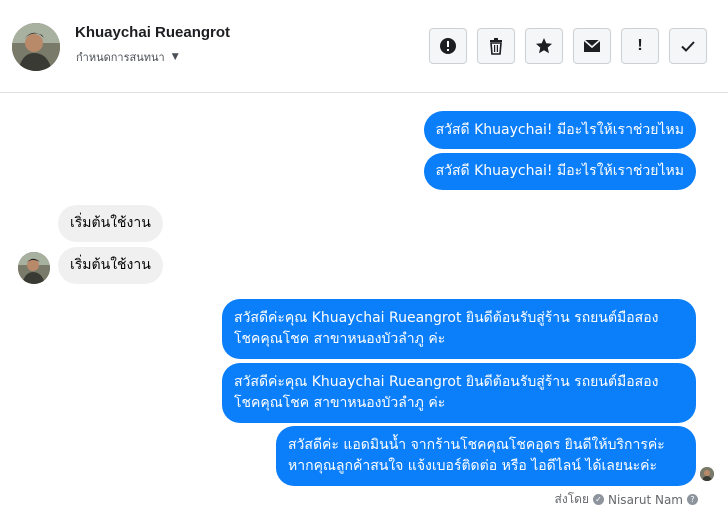 Image resolution: width=728 pixels, height=514 pixels. What do you see at coordinates (707, 474) in the screenshot?
I see `read-receipt-avatar` at bounding box center [707, 474].